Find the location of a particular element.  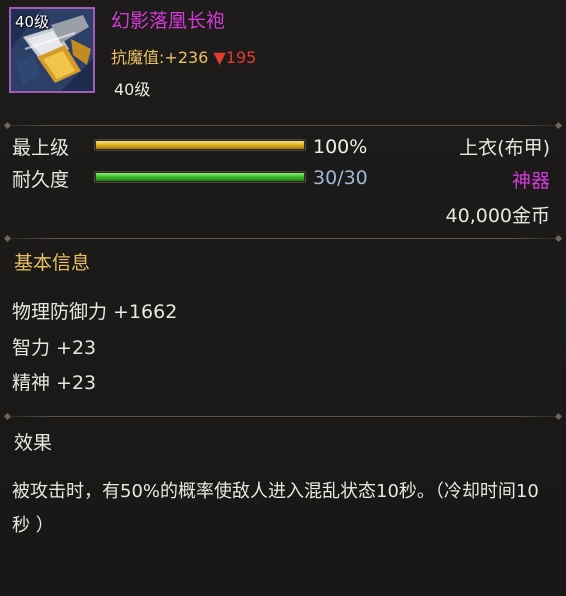

item-price: 40,000金币 is located at coordinates (497, 216).